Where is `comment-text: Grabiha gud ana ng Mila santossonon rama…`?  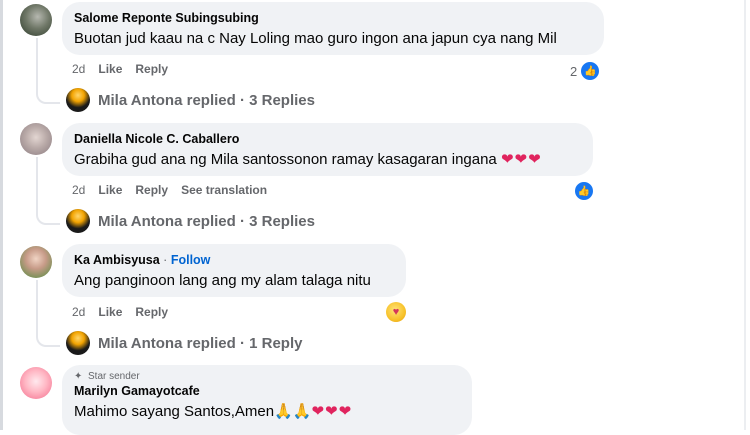
comment-text: Grabiha gud ana ng Mila santossonon rama… is located at coordinates (327, 160).